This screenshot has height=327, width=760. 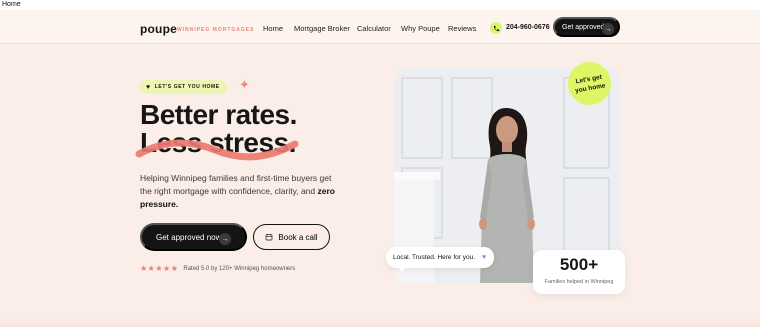 What do you see at coordinates (239, 268) in the screenshot?
I see `rating-text: Rated 5.0 by 120+ Winnipeg homeowners` at bounding box center [239, 268].